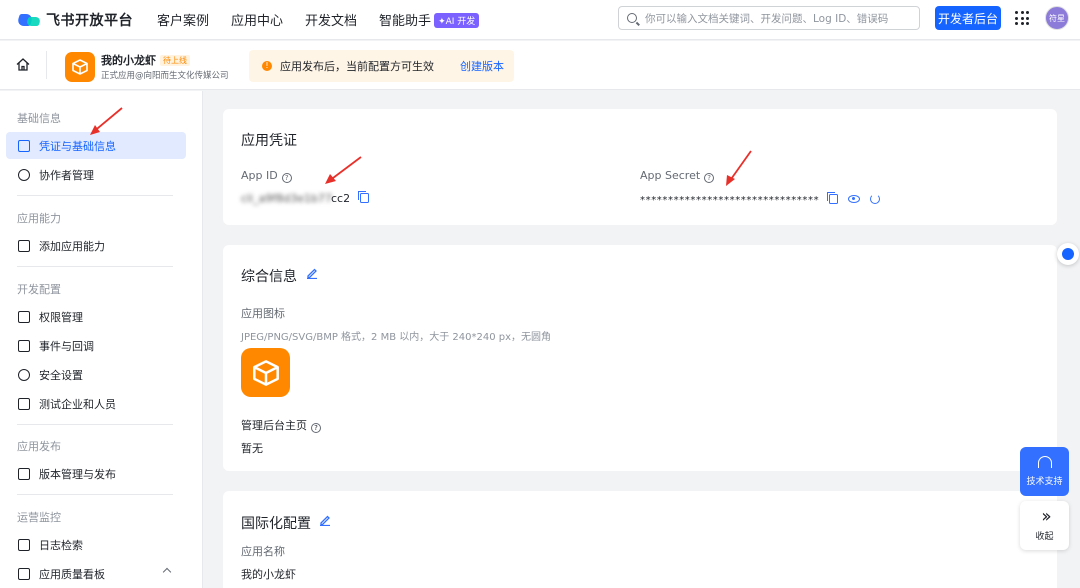  What do you see at coordinates (61, 317) in the screenshot?
I see `sidebar-item-label: 权限管理` at bounding box center [61, 317].